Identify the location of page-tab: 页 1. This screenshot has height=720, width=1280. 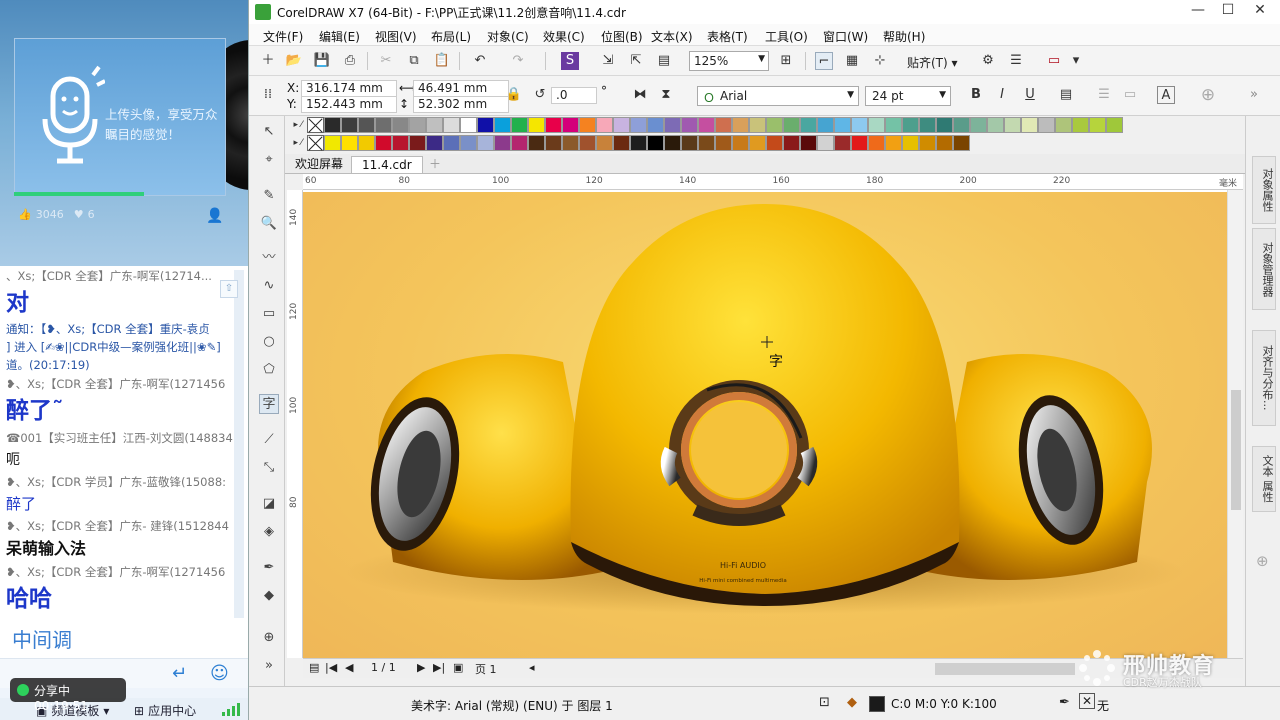
(486, 669).